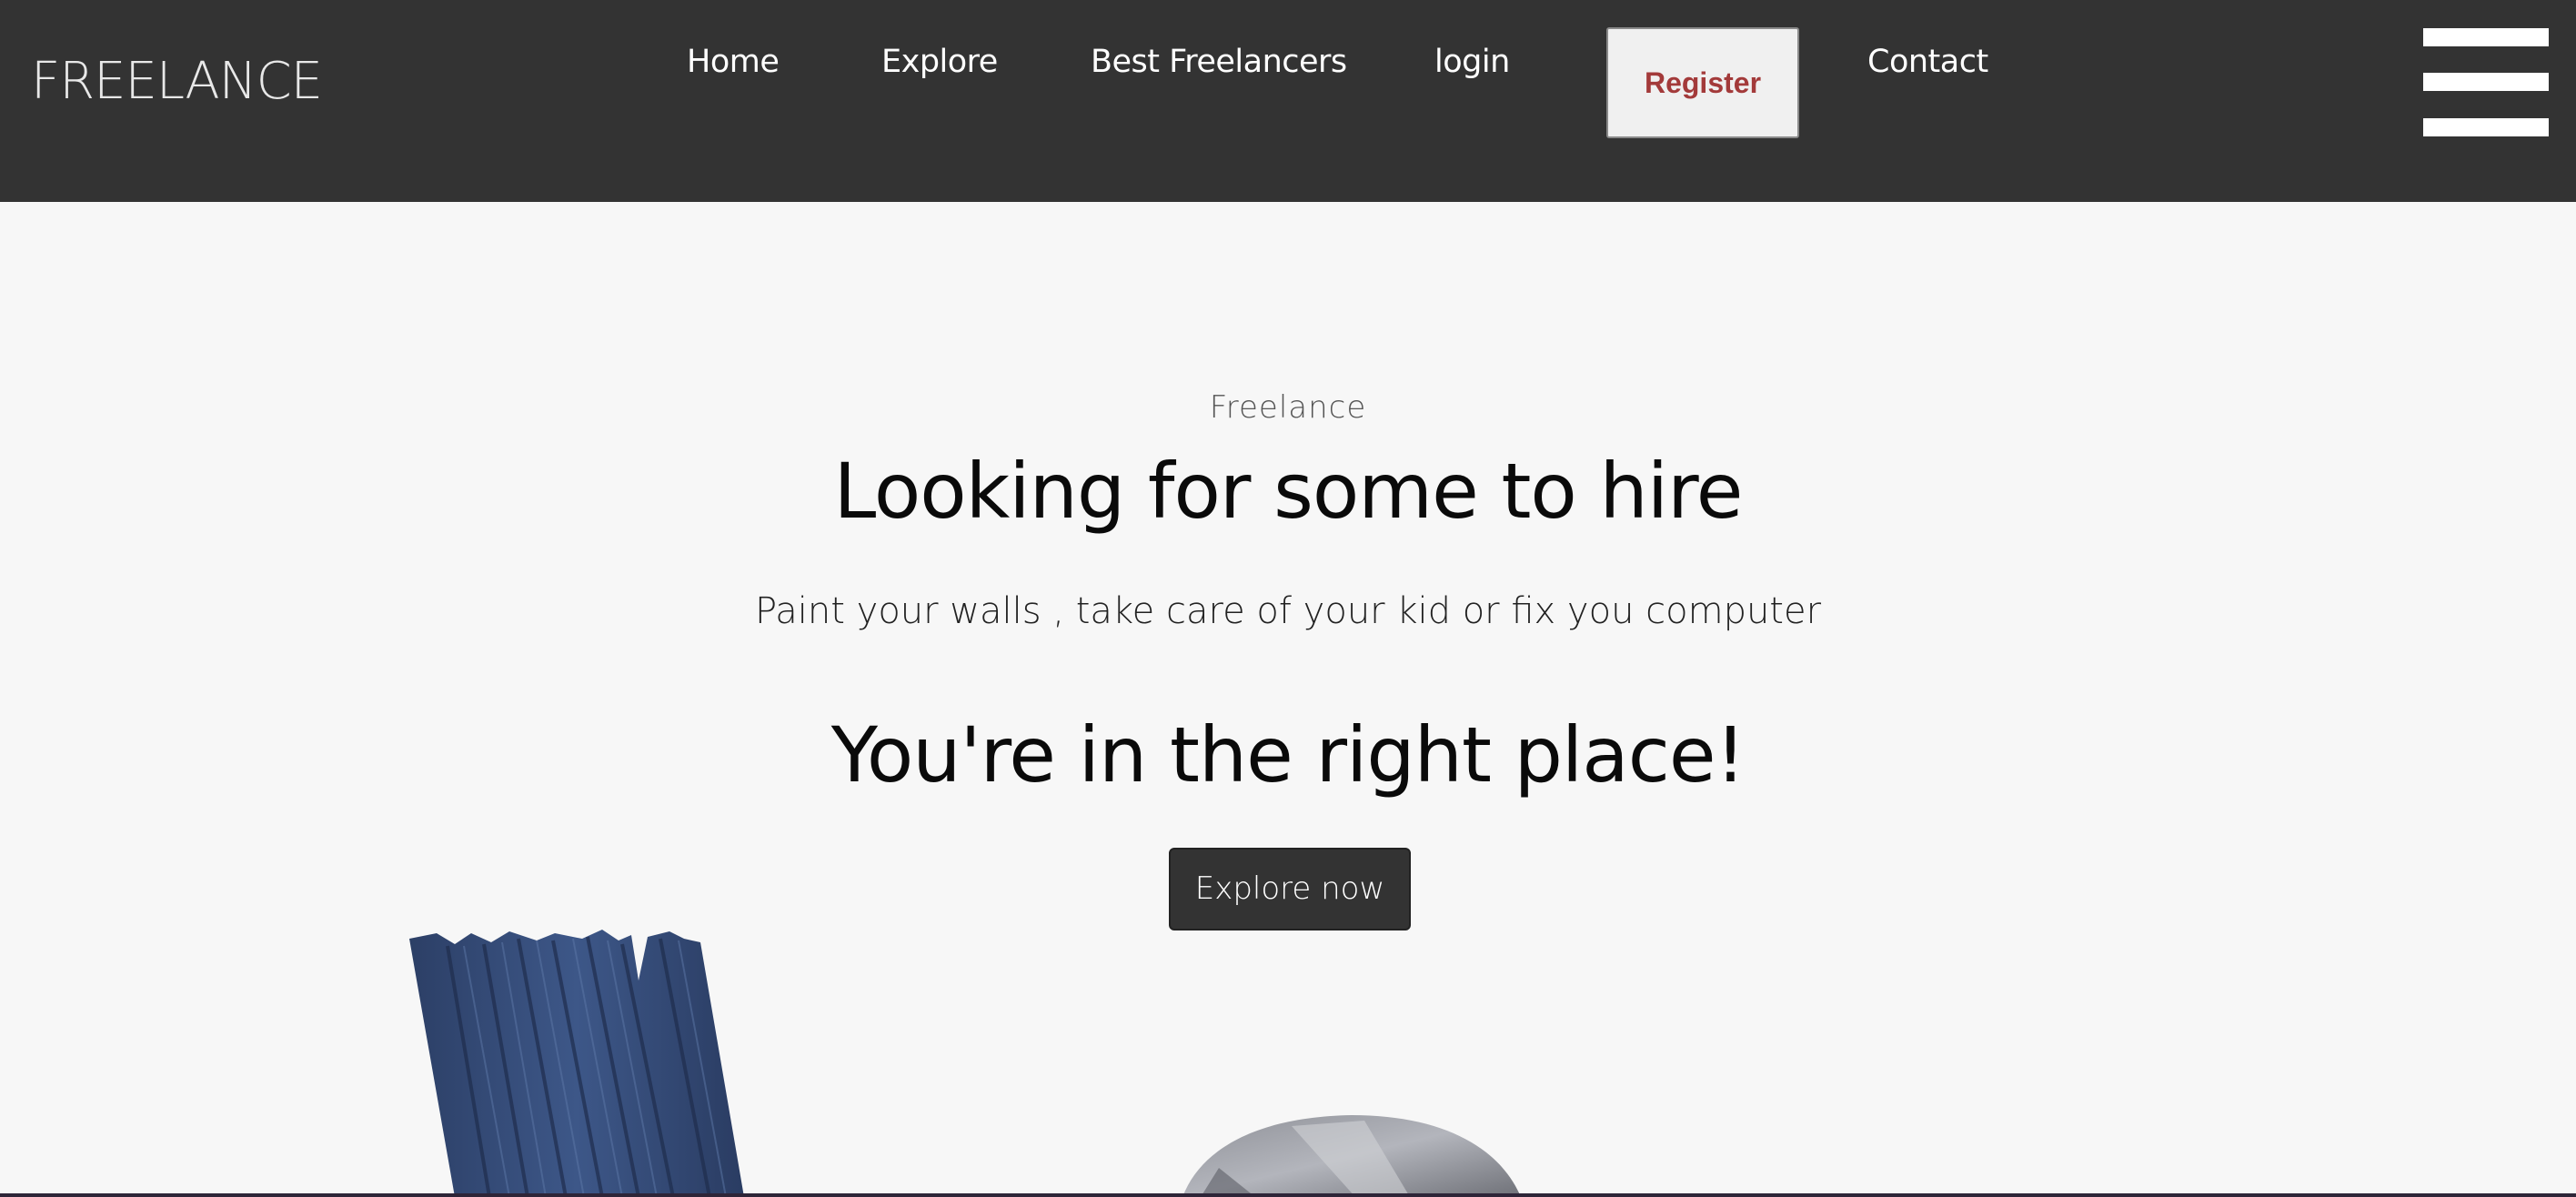  What do you see at coordinates (576, 1063) in the screenshot?
I see `paint-brush-image` at bounding box center [576, 1063].